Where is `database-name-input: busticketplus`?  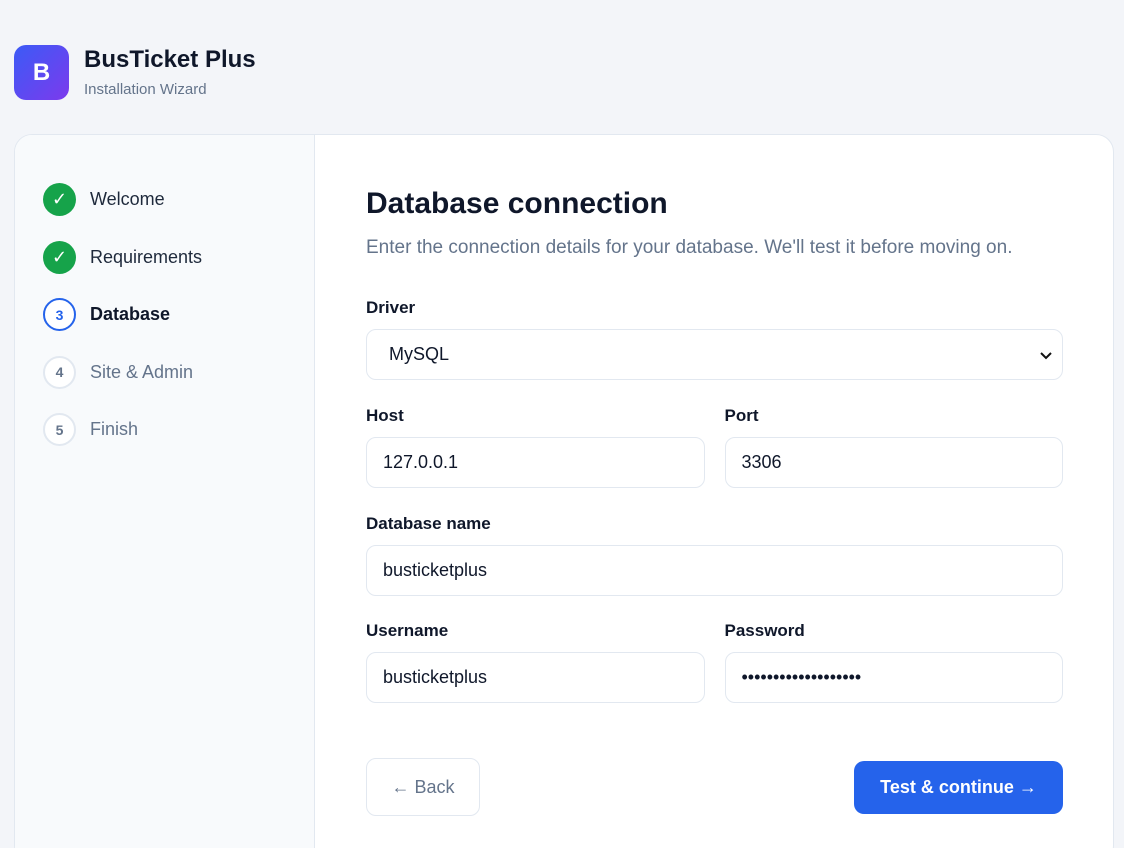
database-name-input: busticketplus is located at coordinates (714, 570).